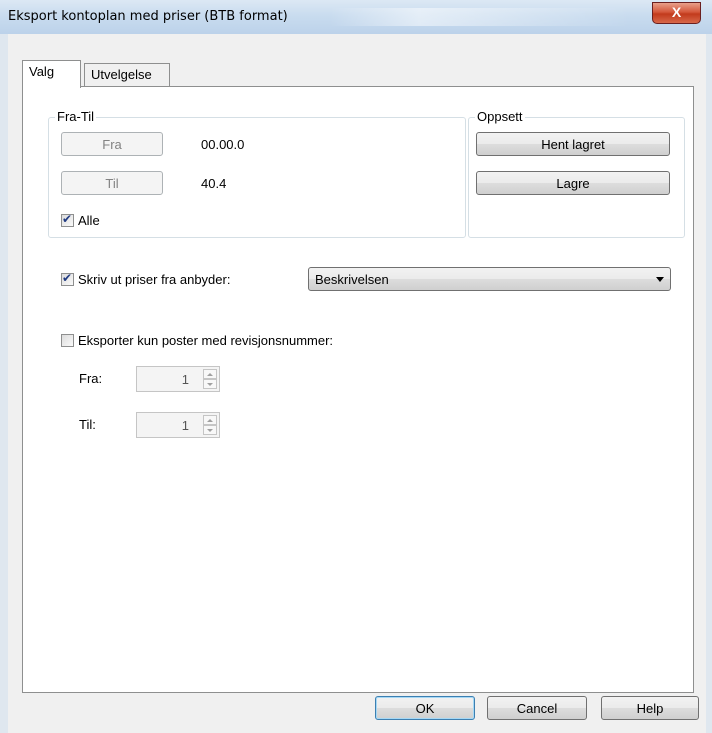  What do you see at coordinates (500, 116) in the screenshot?
I see `oppsett-legend: Oppsett` at bounding box center [500, 116].